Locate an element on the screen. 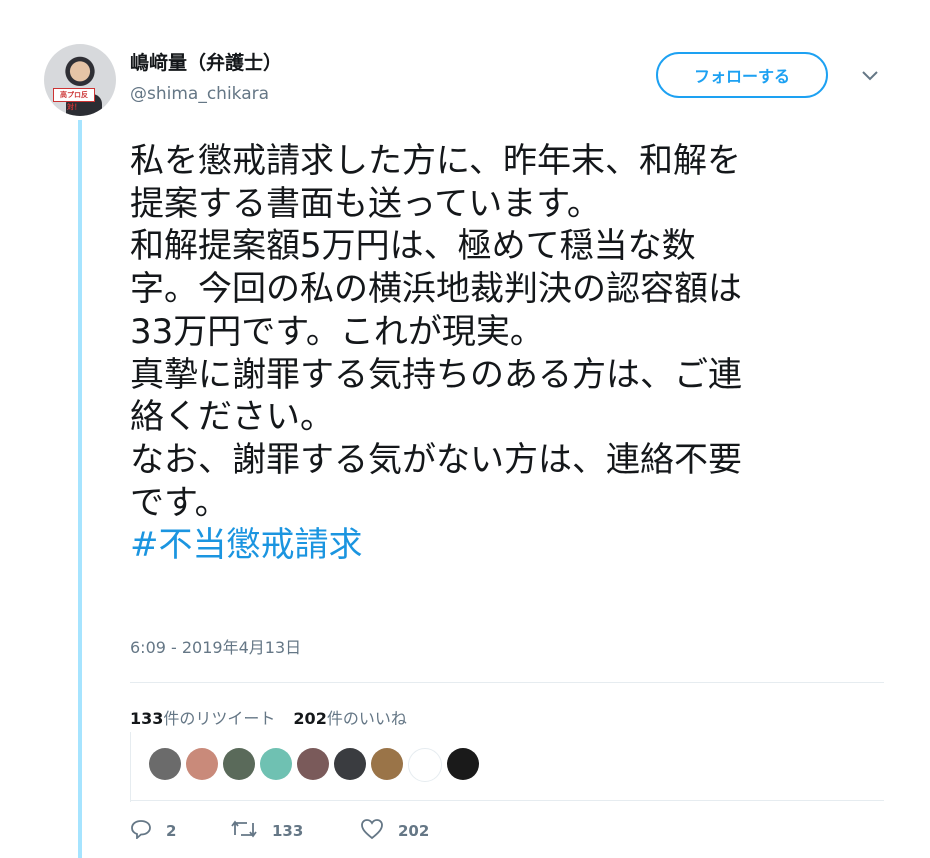  thread-line is located at coordinates (80, 489).